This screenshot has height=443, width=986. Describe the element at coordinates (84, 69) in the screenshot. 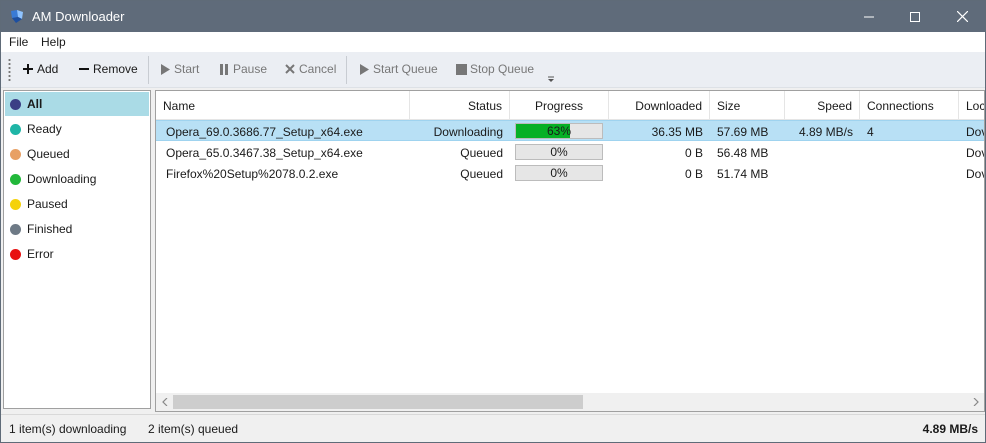

I see `minus-icon` at that location.